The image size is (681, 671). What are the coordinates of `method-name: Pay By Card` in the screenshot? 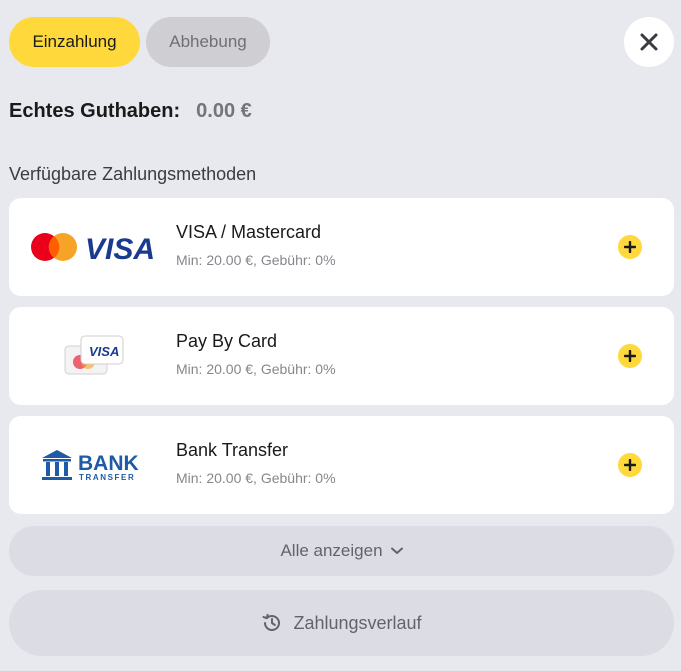 It's located at (227, 341).